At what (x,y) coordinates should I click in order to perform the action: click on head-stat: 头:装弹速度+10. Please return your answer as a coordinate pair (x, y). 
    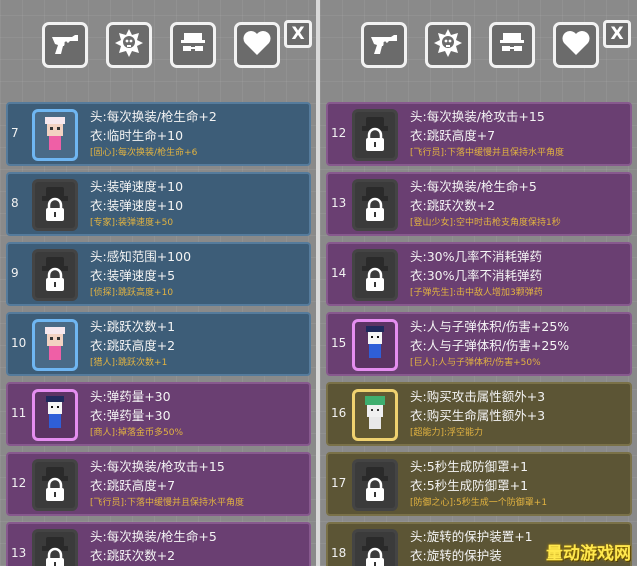
    Looking at the image, I should click on (137, 186).